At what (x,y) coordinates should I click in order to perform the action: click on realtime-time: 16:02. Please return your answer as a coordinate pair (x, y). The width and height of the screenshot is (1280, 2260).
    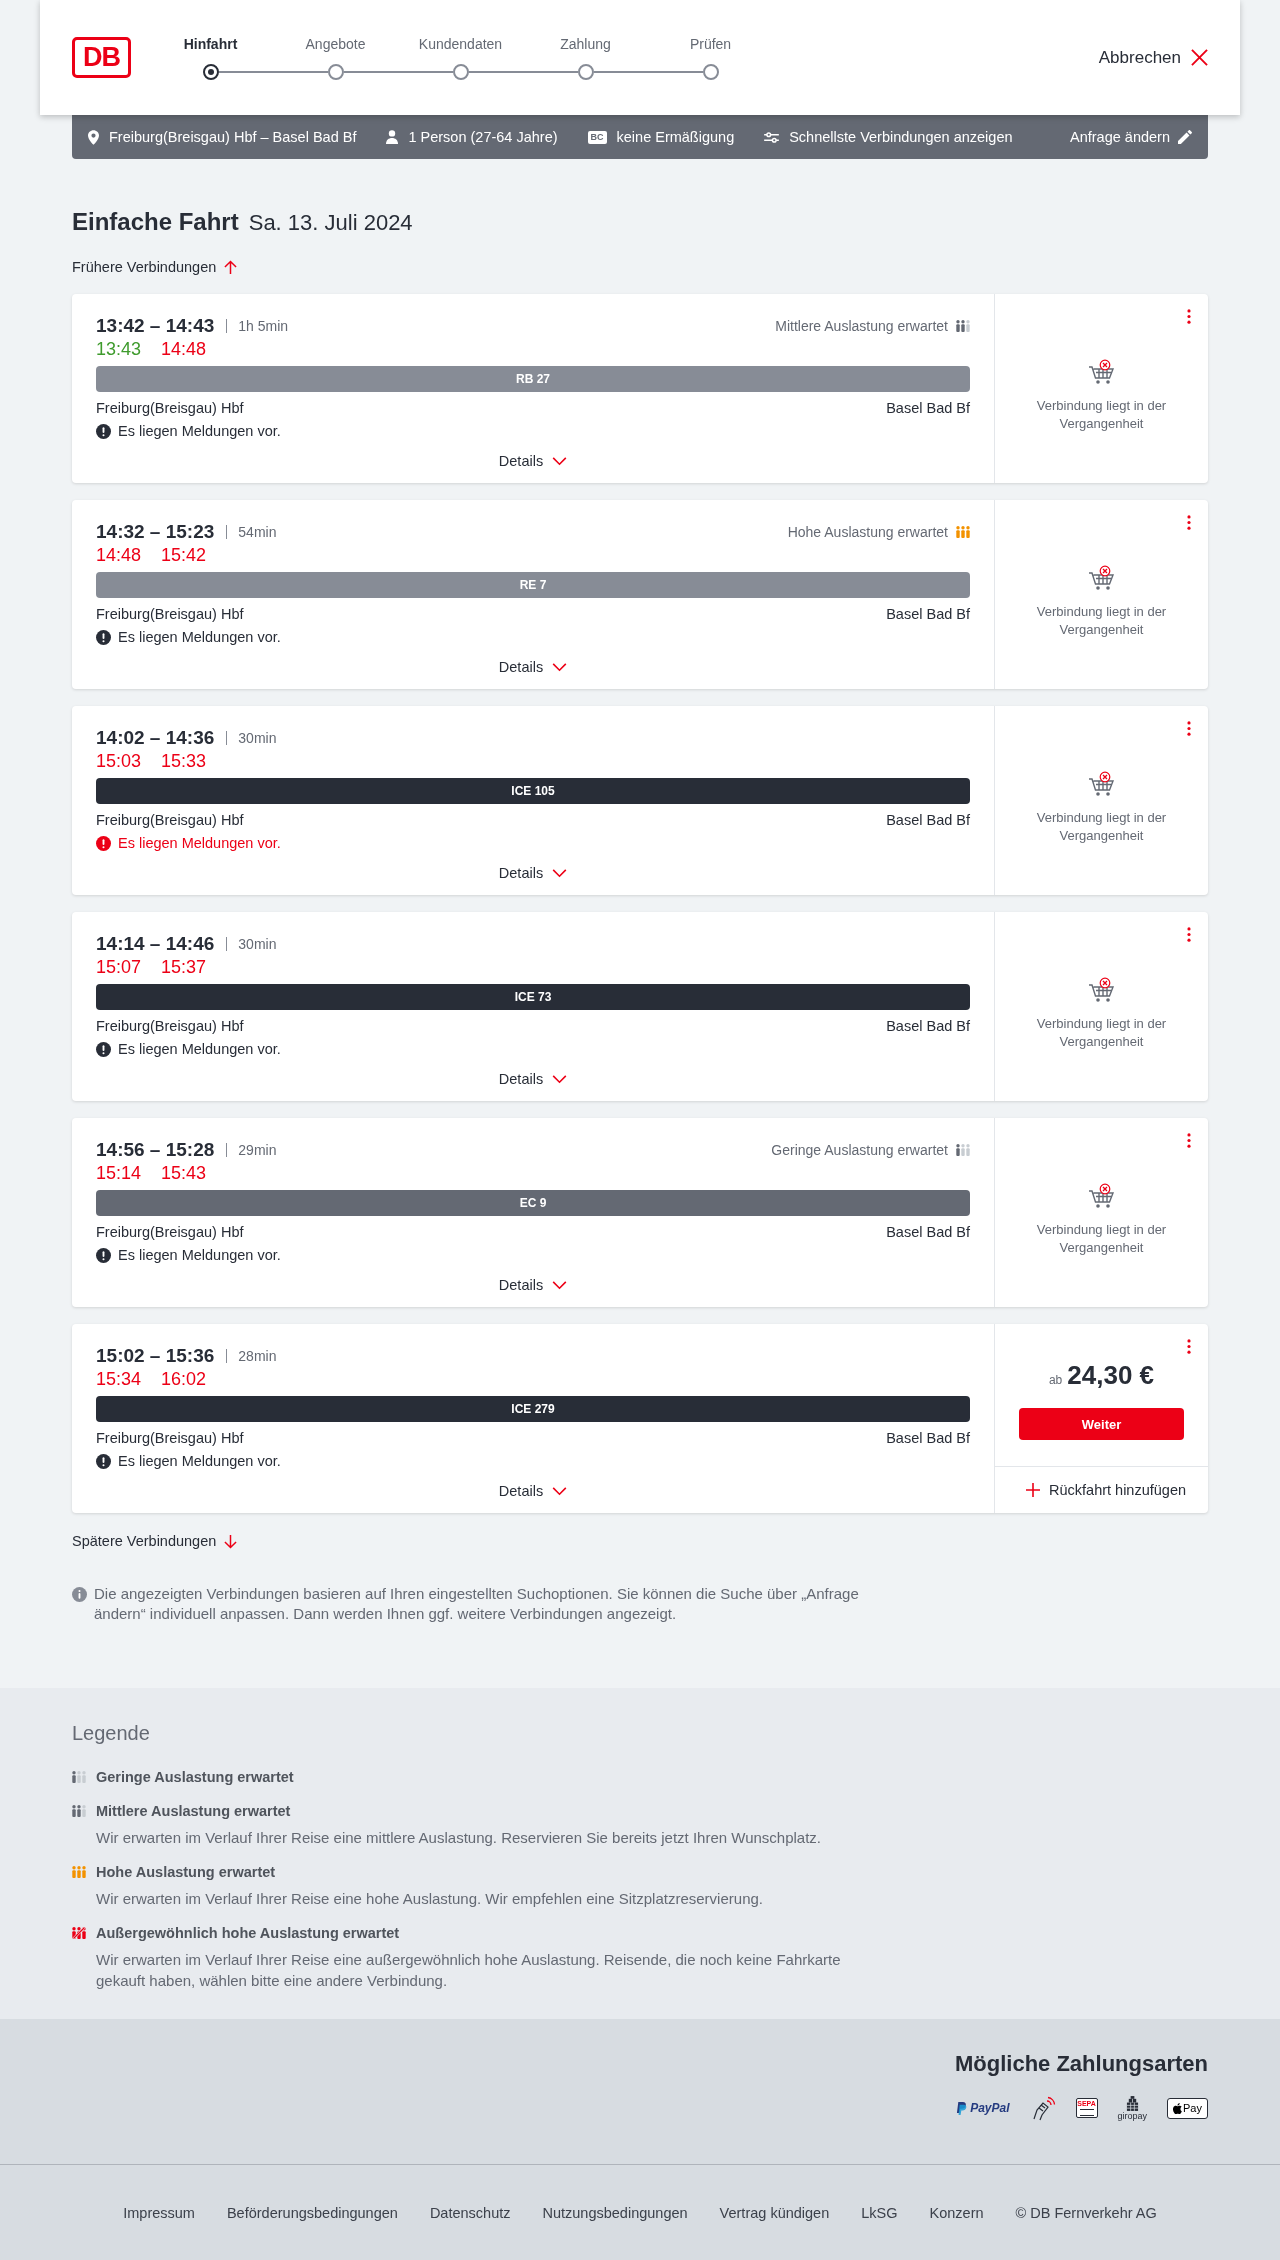
    Looking at the image, I should click on (184, 1379).